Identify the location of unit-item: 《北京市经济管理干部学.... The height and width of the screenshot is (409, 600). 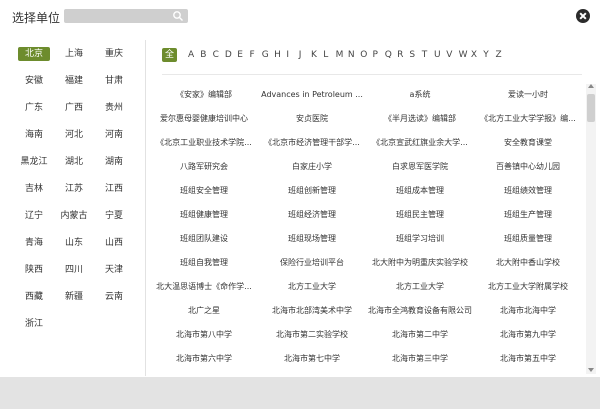
(312, 143).